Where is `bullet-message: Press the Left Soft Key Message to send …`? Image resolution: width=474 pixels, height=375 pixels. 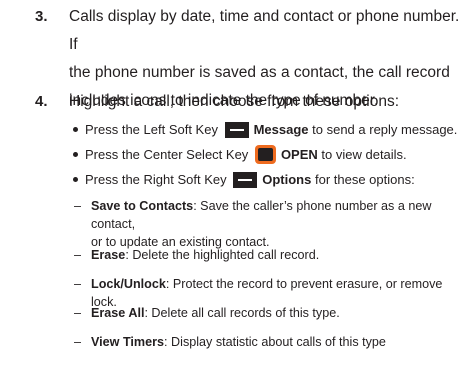 bullet-message: Press the Left Soft Key Message to send … is located at coordinates (273, 130).